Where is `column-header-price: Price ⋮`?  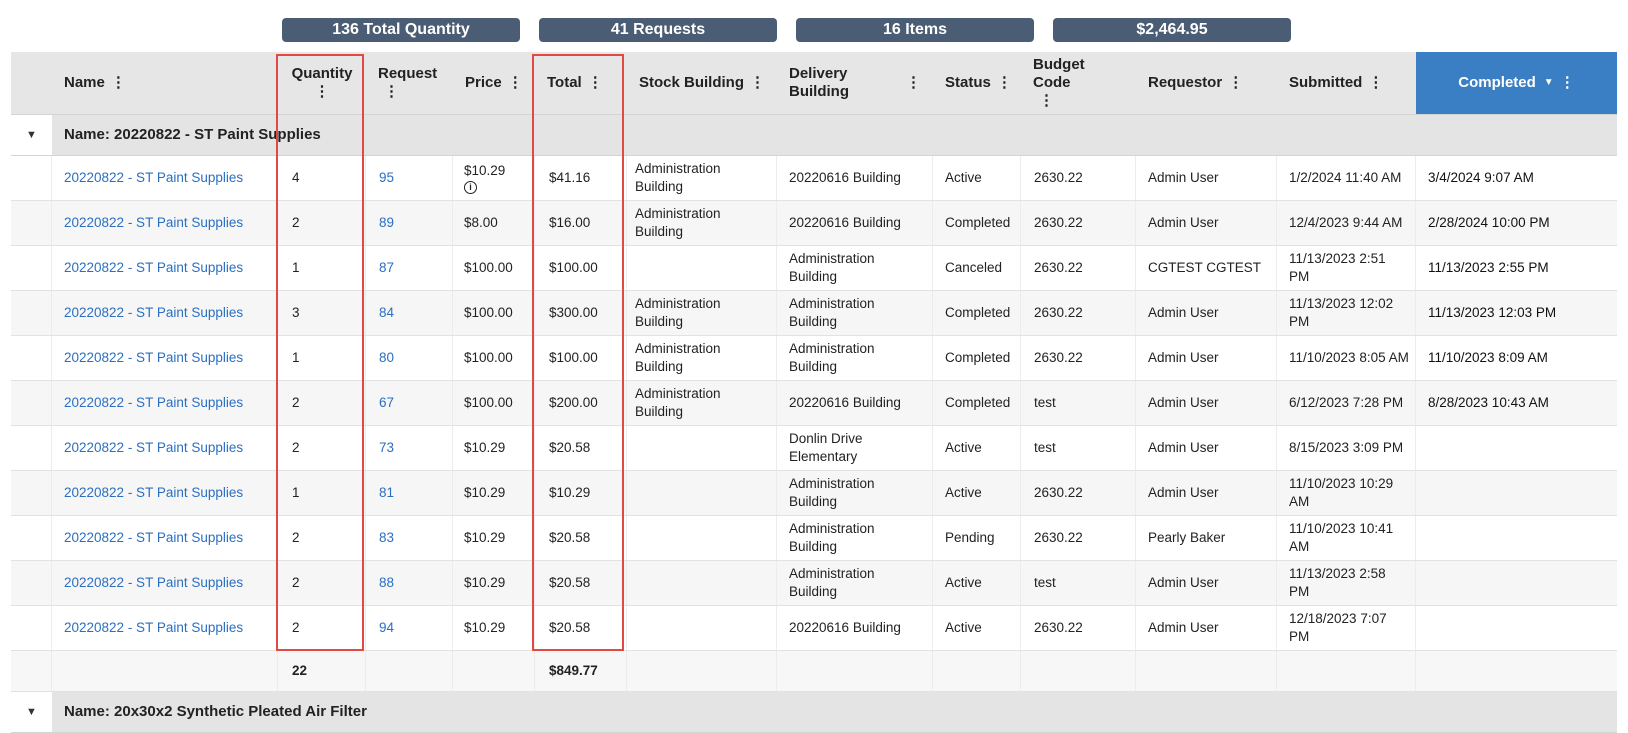 column-header-price: Price ⋮ is located at coordinates (494, 83).